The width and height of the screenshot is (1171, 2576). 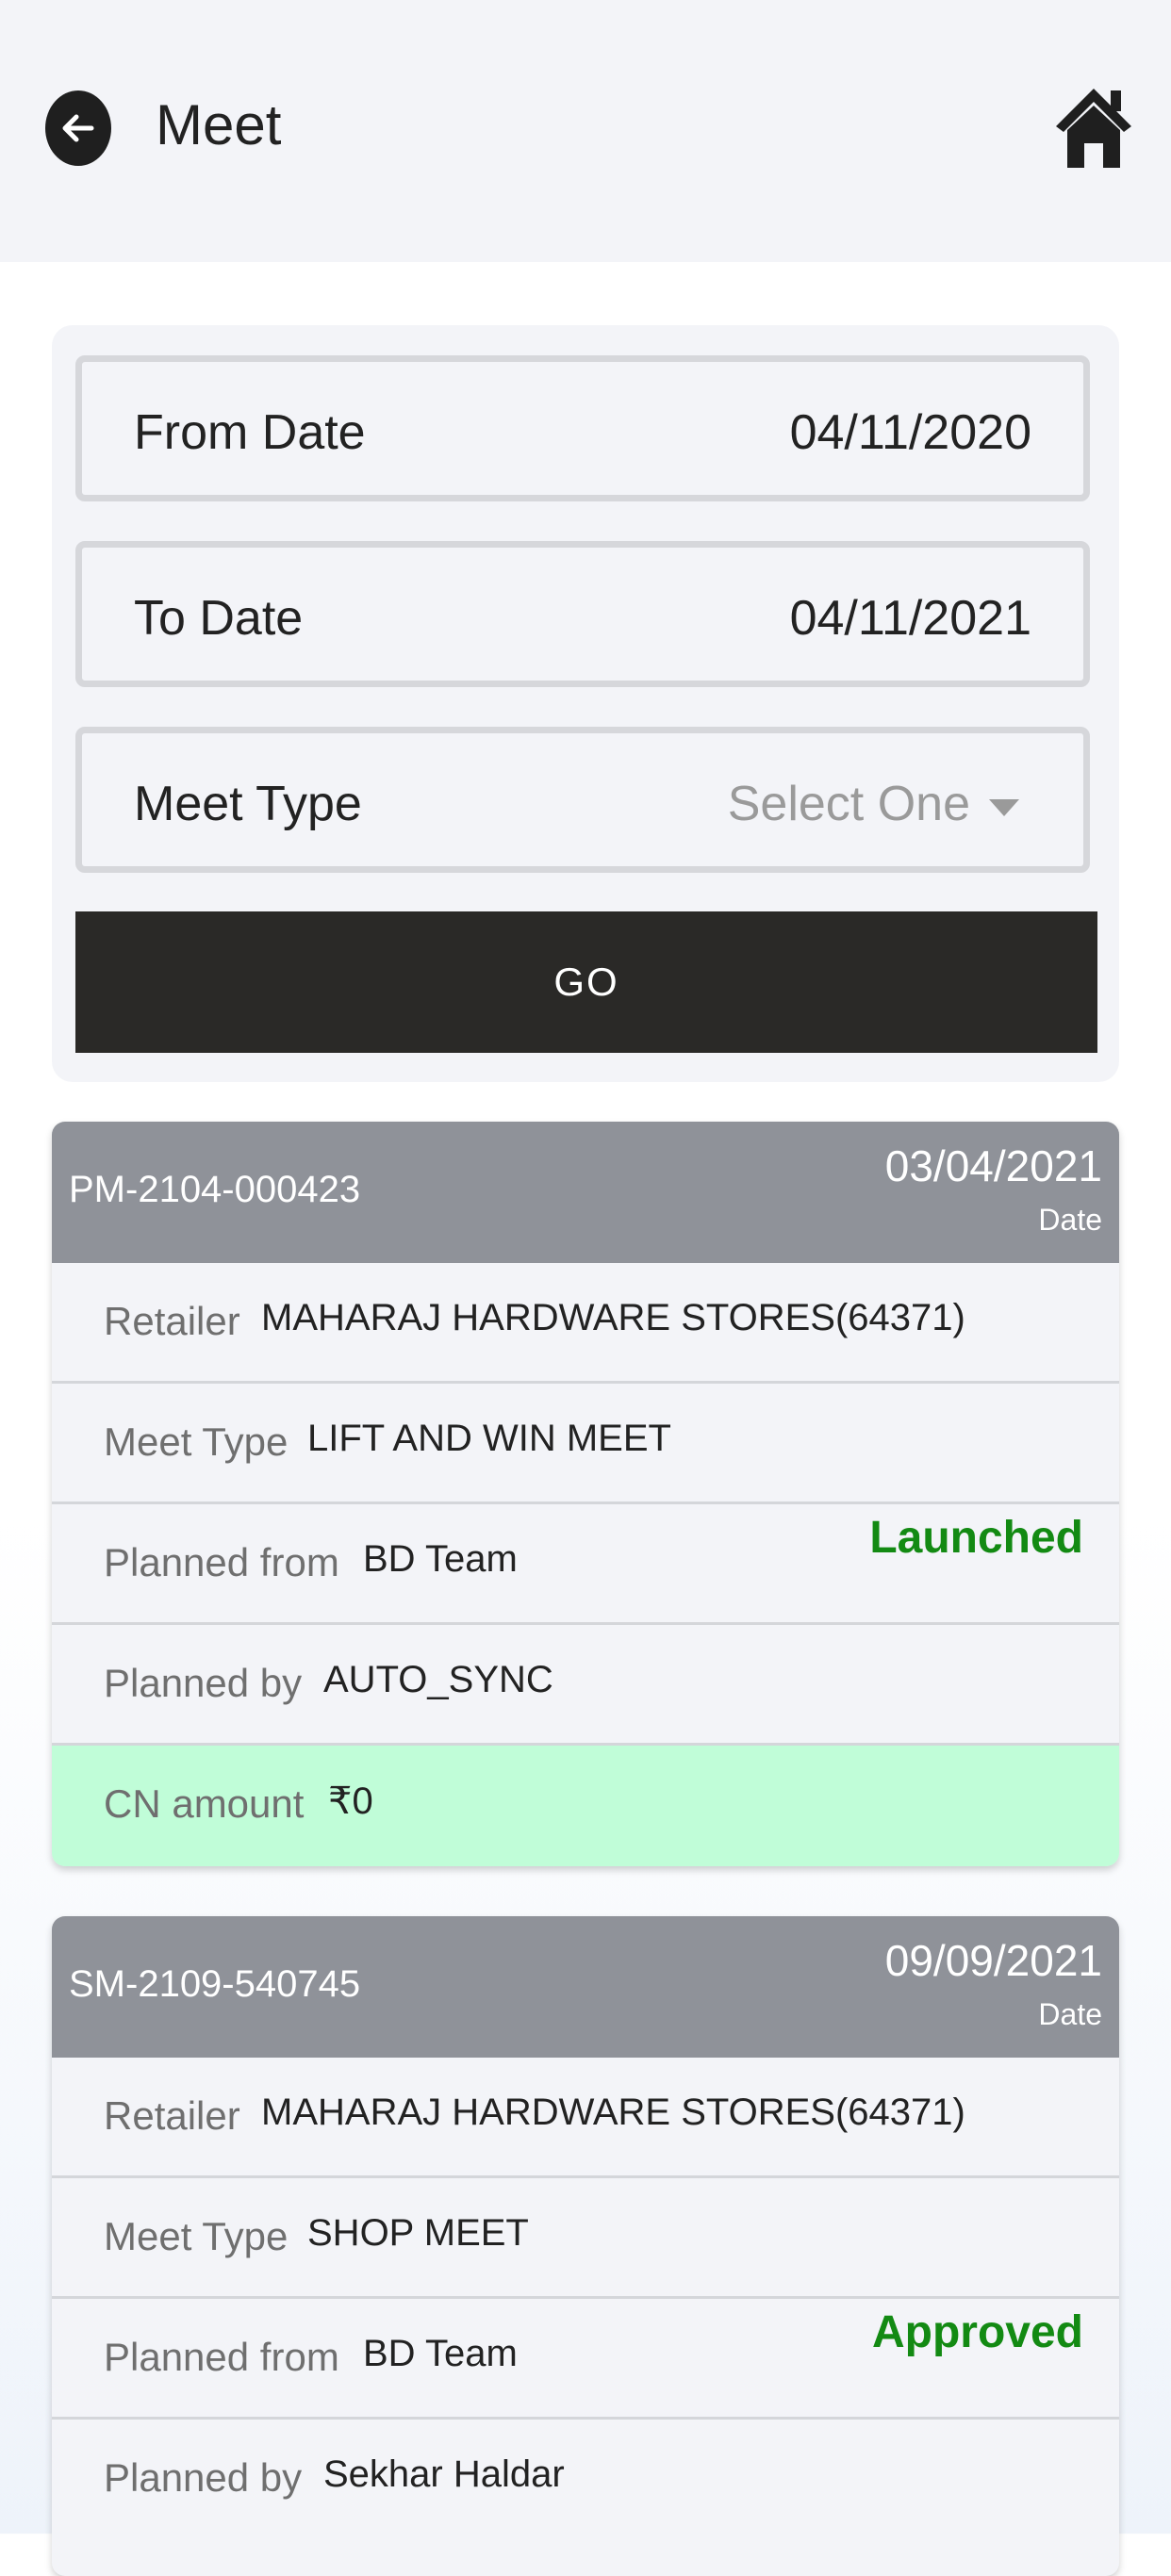 I want to click on page-title: Meet, so click(x=219, y=124).